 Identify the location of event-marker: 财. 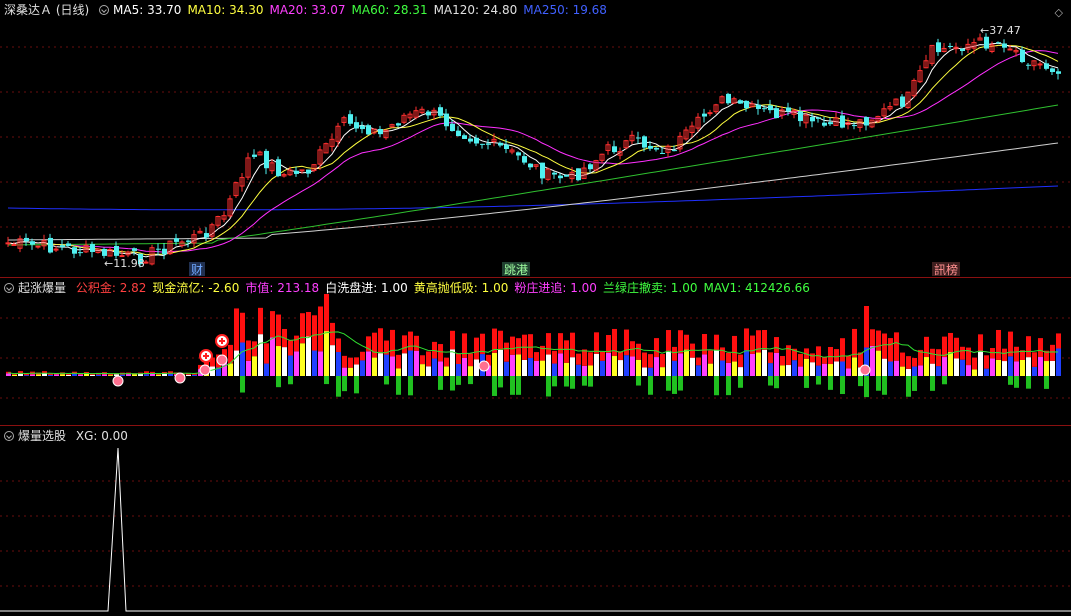
(197, 270).